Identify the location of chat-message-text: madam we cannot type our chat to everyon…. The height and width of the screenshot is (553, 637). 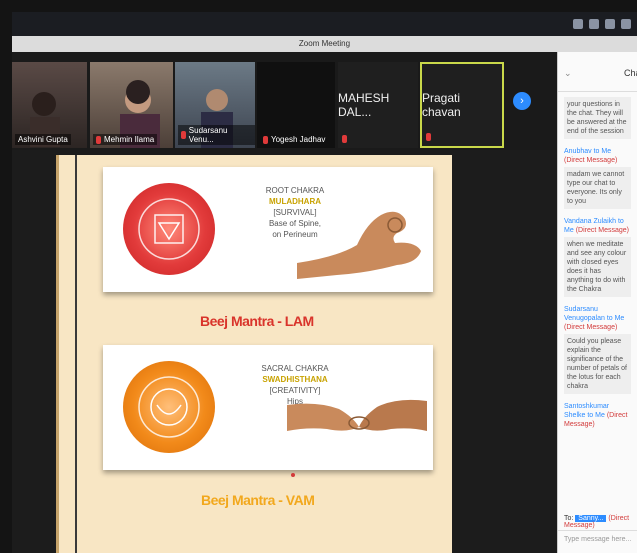
(597, 188).